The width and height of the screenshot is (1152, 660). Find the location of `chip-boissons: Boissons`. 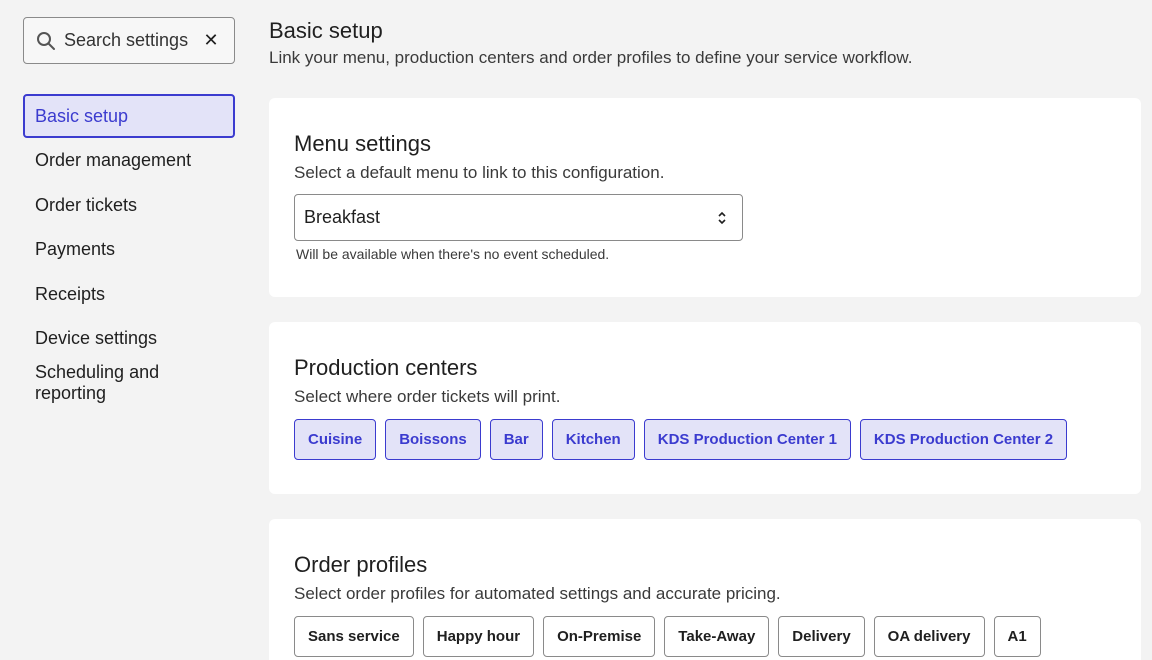

chip-boissons: Boissons is located at coordinates (433, 439).